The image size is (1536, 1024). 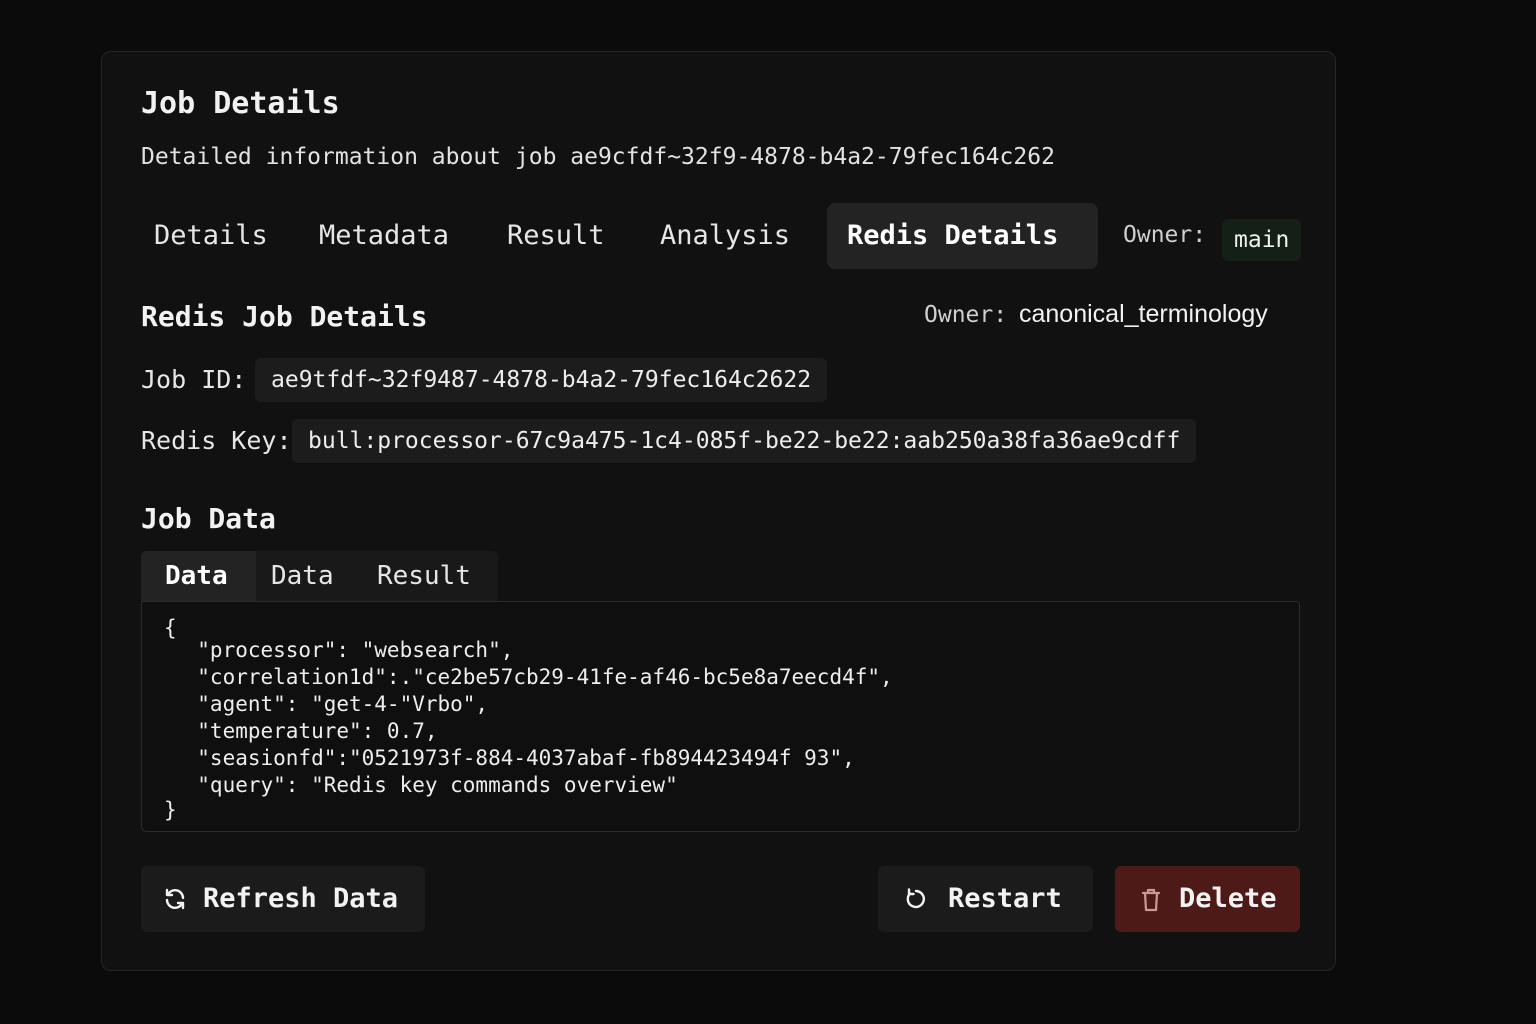 I want to click on tab-details: Details, so click(x=211, y=236).